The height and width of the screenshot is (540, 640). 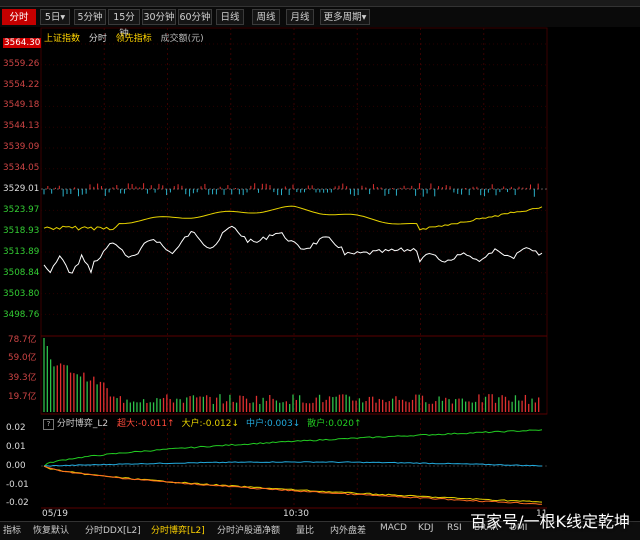 What do you see at coordinates (113, 529) in the screenshot?
I see `tab-intraday-ddx: 分时DDX[L2]` at bounding box center [113, 529].